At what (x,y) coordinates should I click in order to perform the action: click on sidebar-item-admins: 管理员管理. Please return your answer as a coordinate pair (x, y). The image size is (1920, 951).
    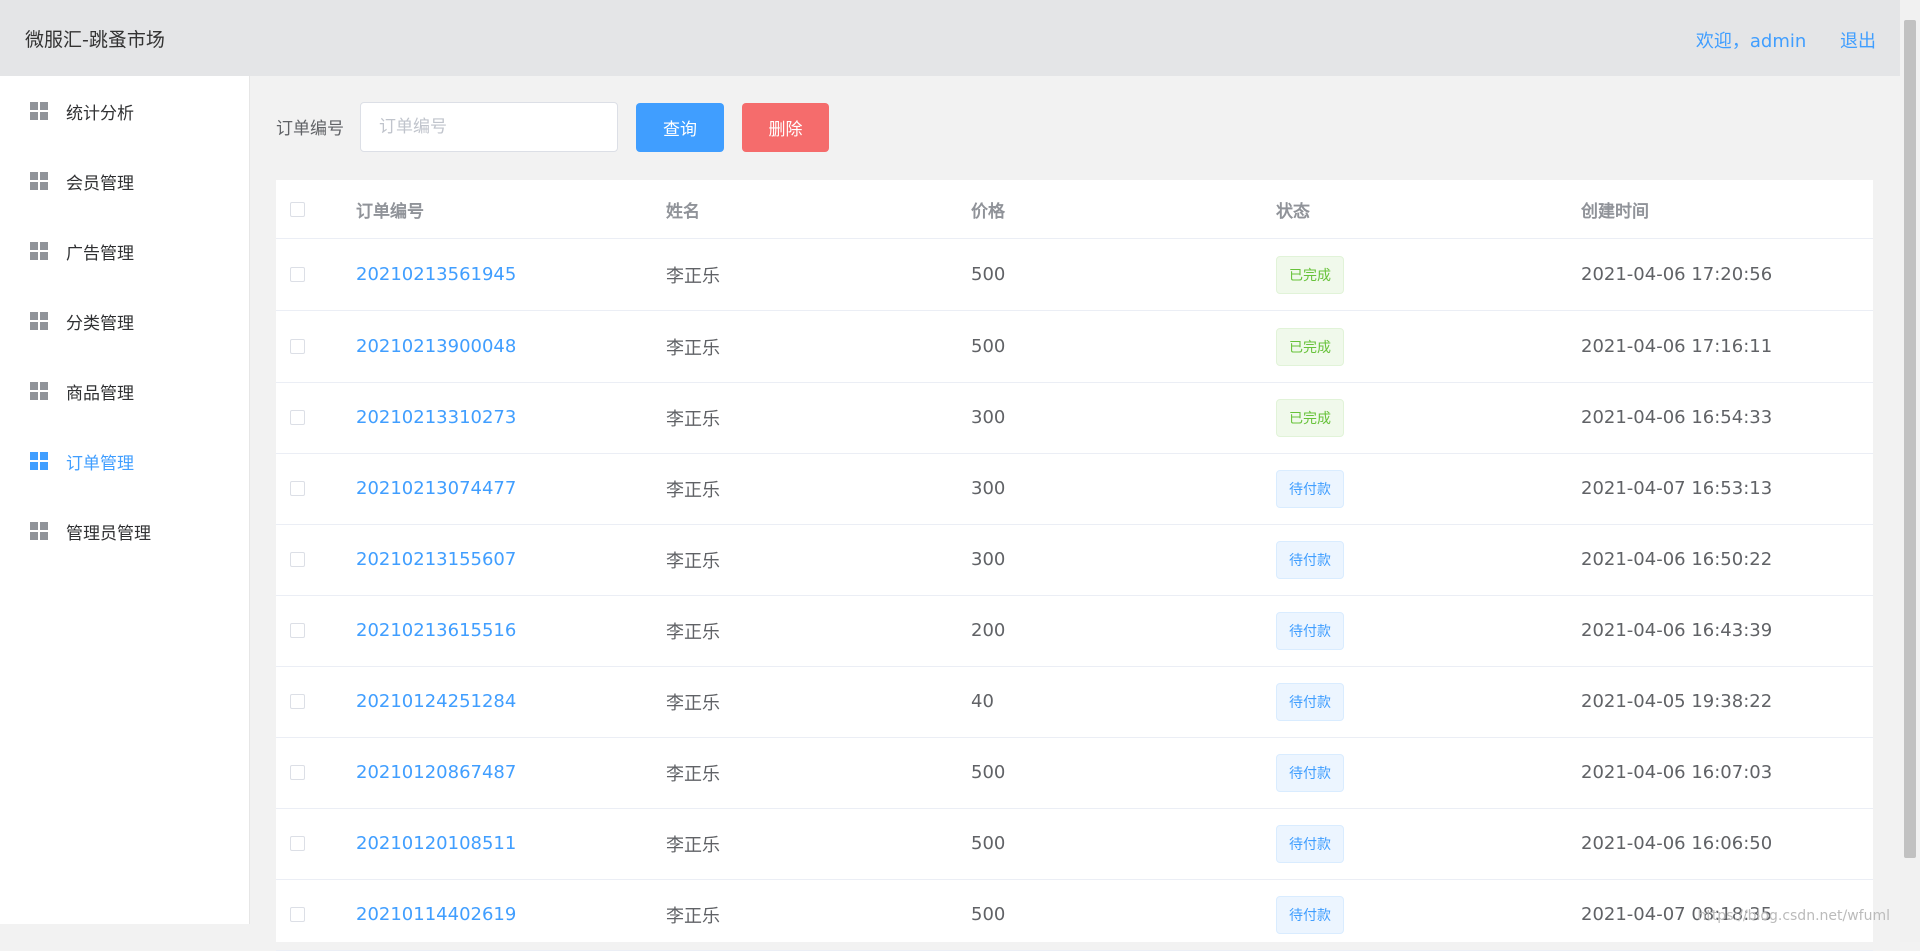
    Looking at the image, I should click on (124, 531).